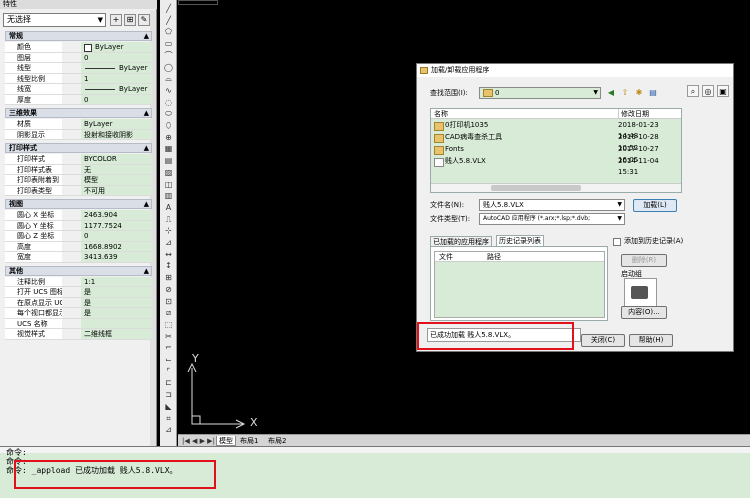 The width and height of the screenshot is (750, 498). What do you see at coordinates (168, 196) in the screenshot?
I see `region-icon: ▥` at bounding box center [168, 196].